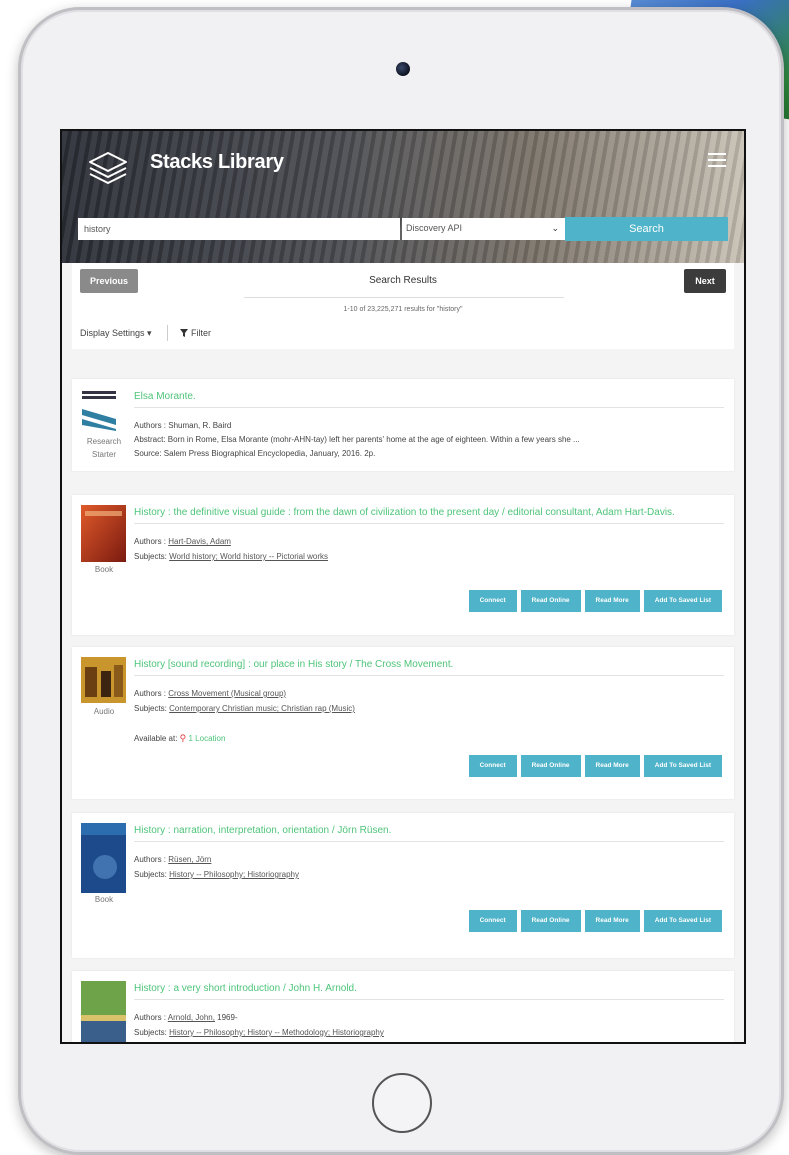  I want to click on search-source-value: Discovery API, so click(434, 228).